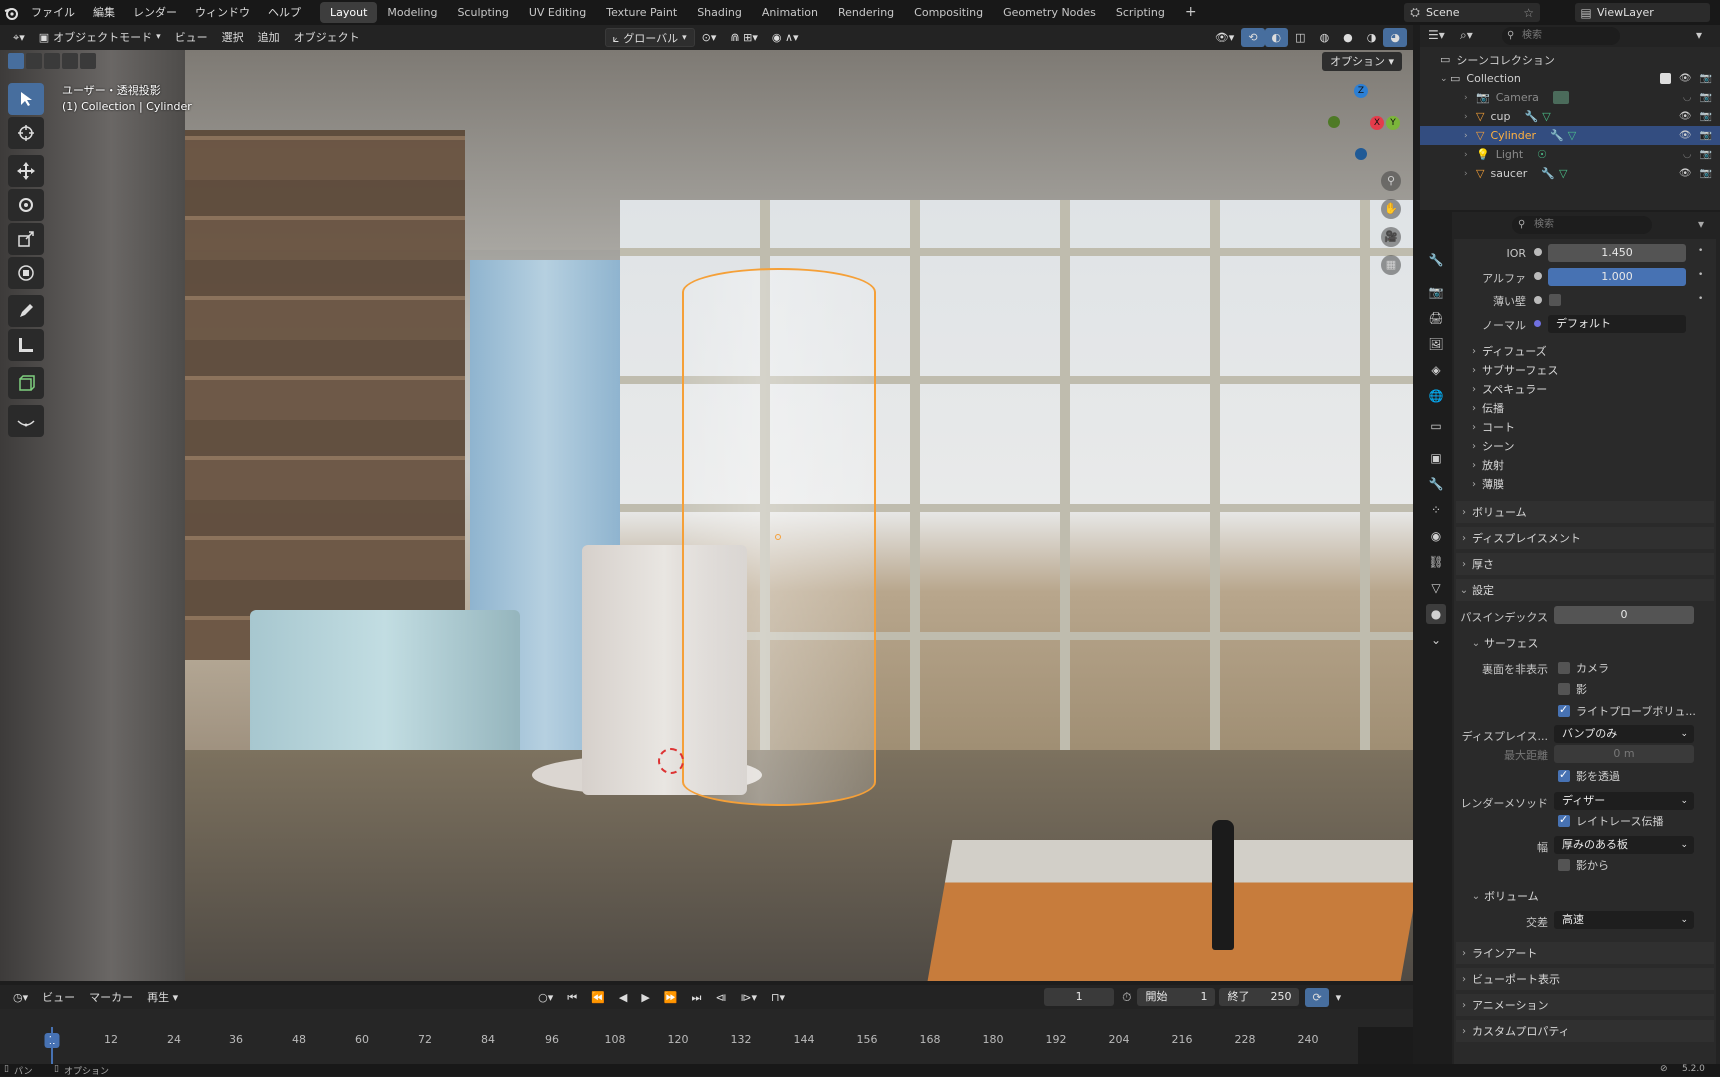 The width and height of the screenshot is (1720, 1077). I want to click on select-intersect-icon, so click(88, 61).